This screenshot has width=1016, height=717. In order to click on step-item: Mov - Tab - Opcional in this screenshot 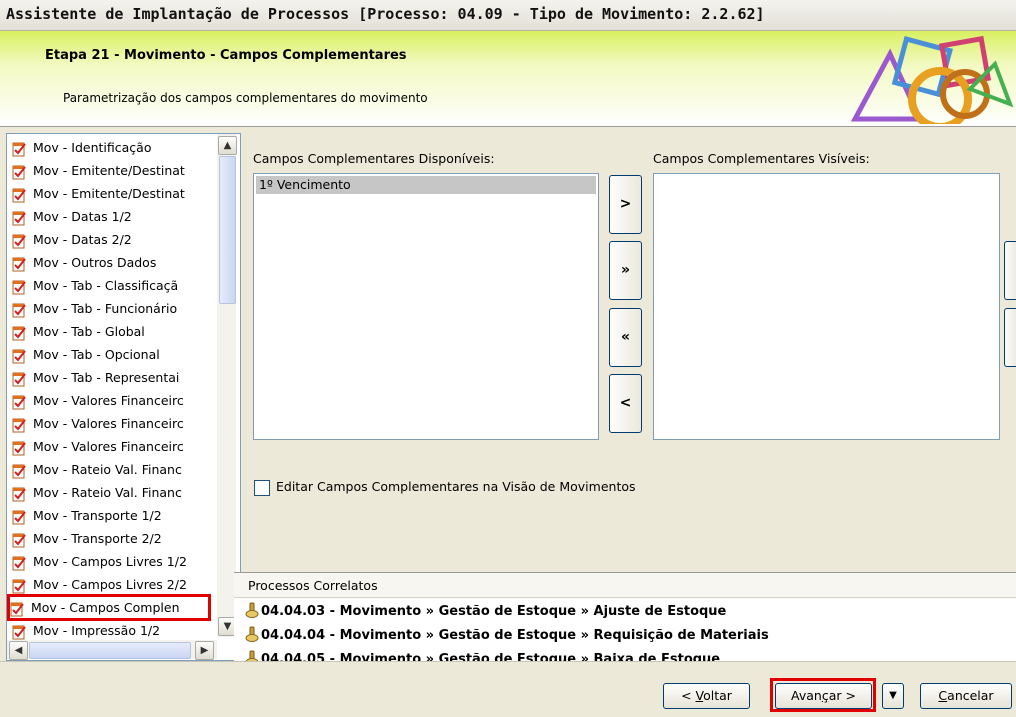, I will do `click(110, 354)`.